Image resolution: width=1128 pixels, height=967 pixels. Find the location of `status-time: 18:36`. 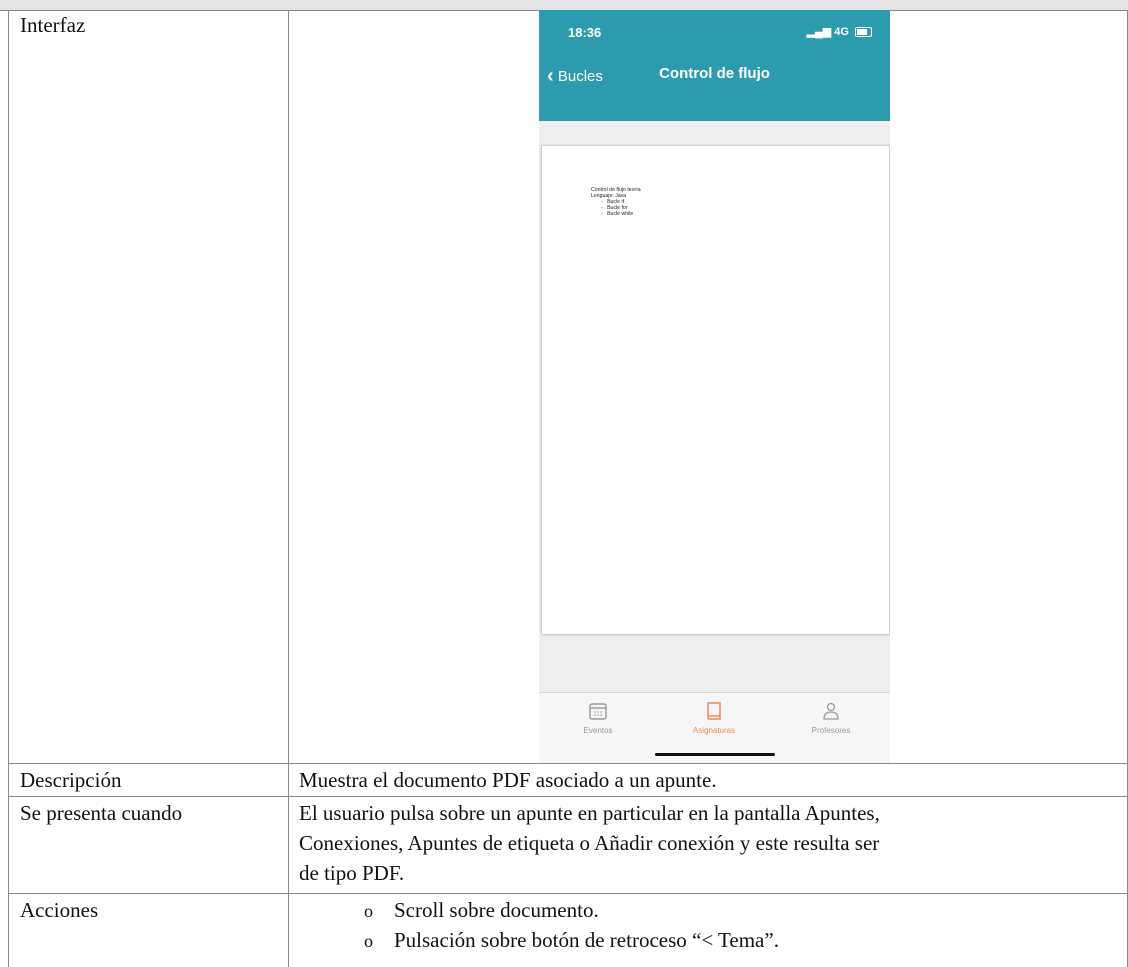

status-time: 18:36 is located at coordinates (585, 32).